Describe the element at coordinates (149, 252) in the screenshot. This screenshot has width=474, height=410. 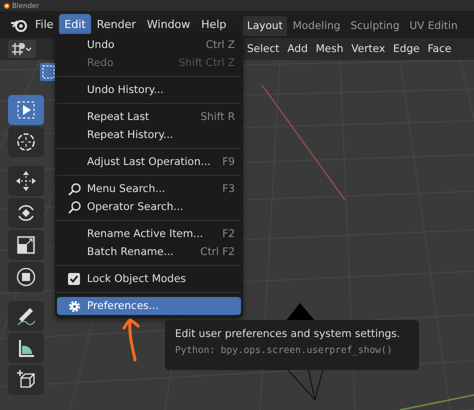
I see `menu-item: Batch Rename... Ctrl F2` at that location.